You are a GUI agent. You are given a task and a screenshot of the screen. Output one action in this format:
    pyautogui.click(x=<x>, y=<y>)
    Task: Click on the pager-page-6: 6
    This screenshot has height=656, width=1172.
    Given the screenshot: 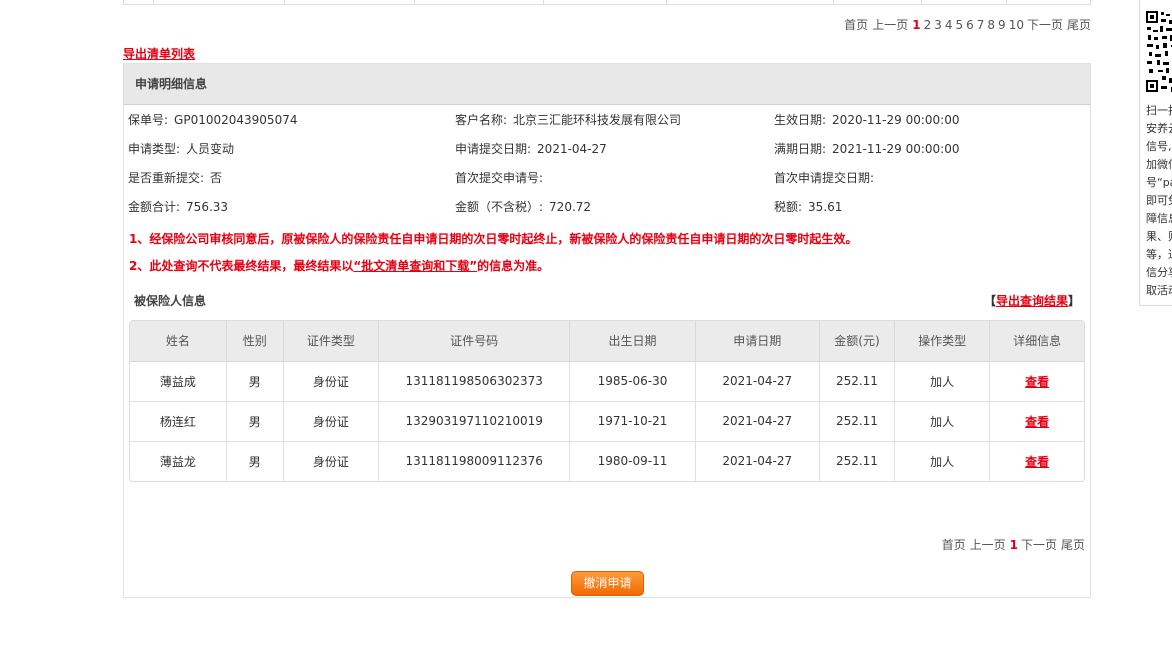 What is the action you would take?
    pyautogui.click(x=970, y=25)
    